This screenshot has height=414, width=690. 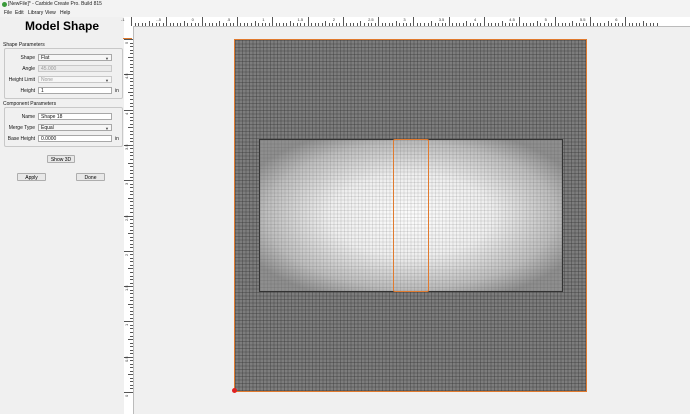 I want to click on ruler-label: 2.5, so click(x=371, y=19).